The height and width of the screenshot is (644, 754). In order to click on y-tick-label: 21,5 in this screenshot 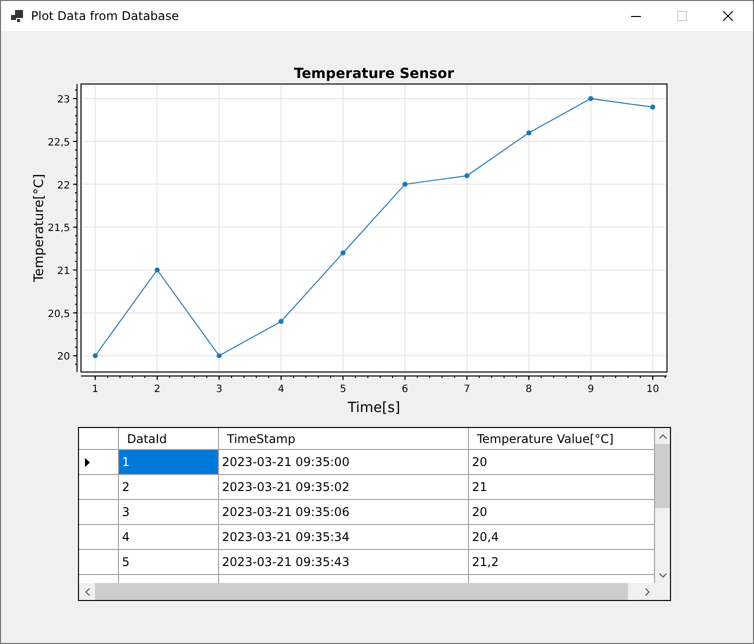, I will do `click(59, 228)`.